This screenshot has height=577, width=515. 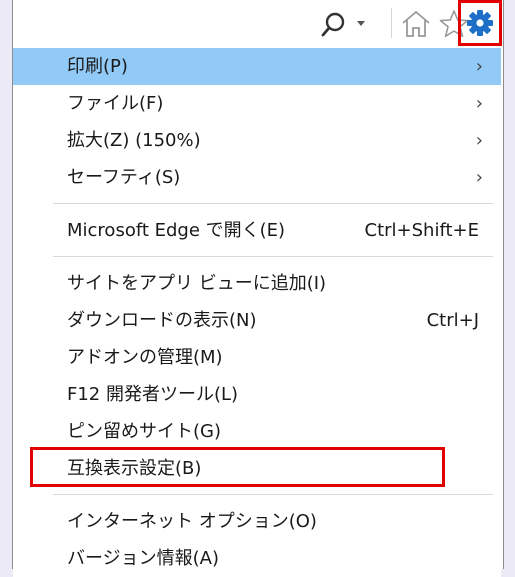 I want to click on search-icon, so click(x=333, y=24).